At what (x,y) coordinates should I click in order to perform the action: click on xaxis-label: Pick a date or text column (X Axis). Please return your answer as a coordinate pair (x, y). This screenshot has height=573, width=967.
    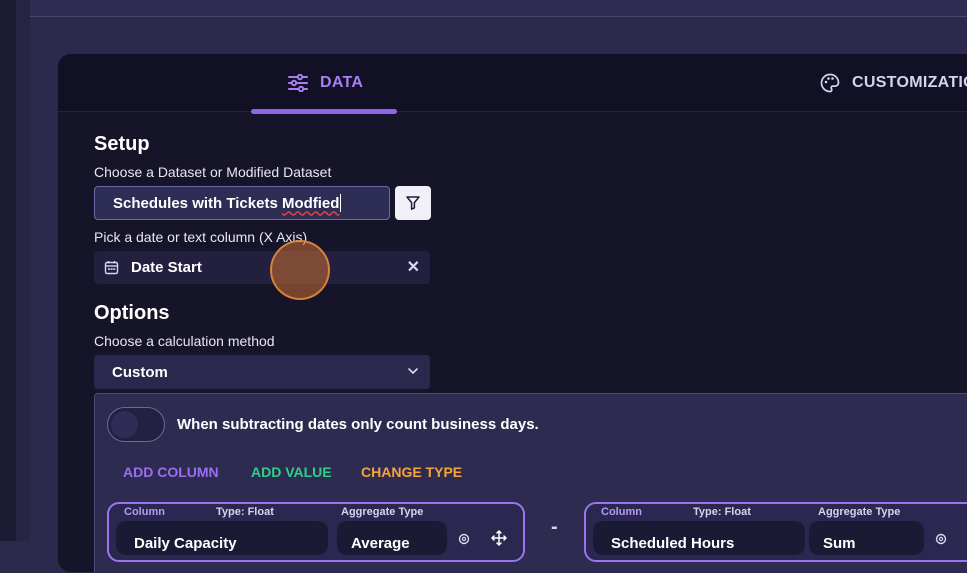
    Looking at the image, I should click on (201, 237).